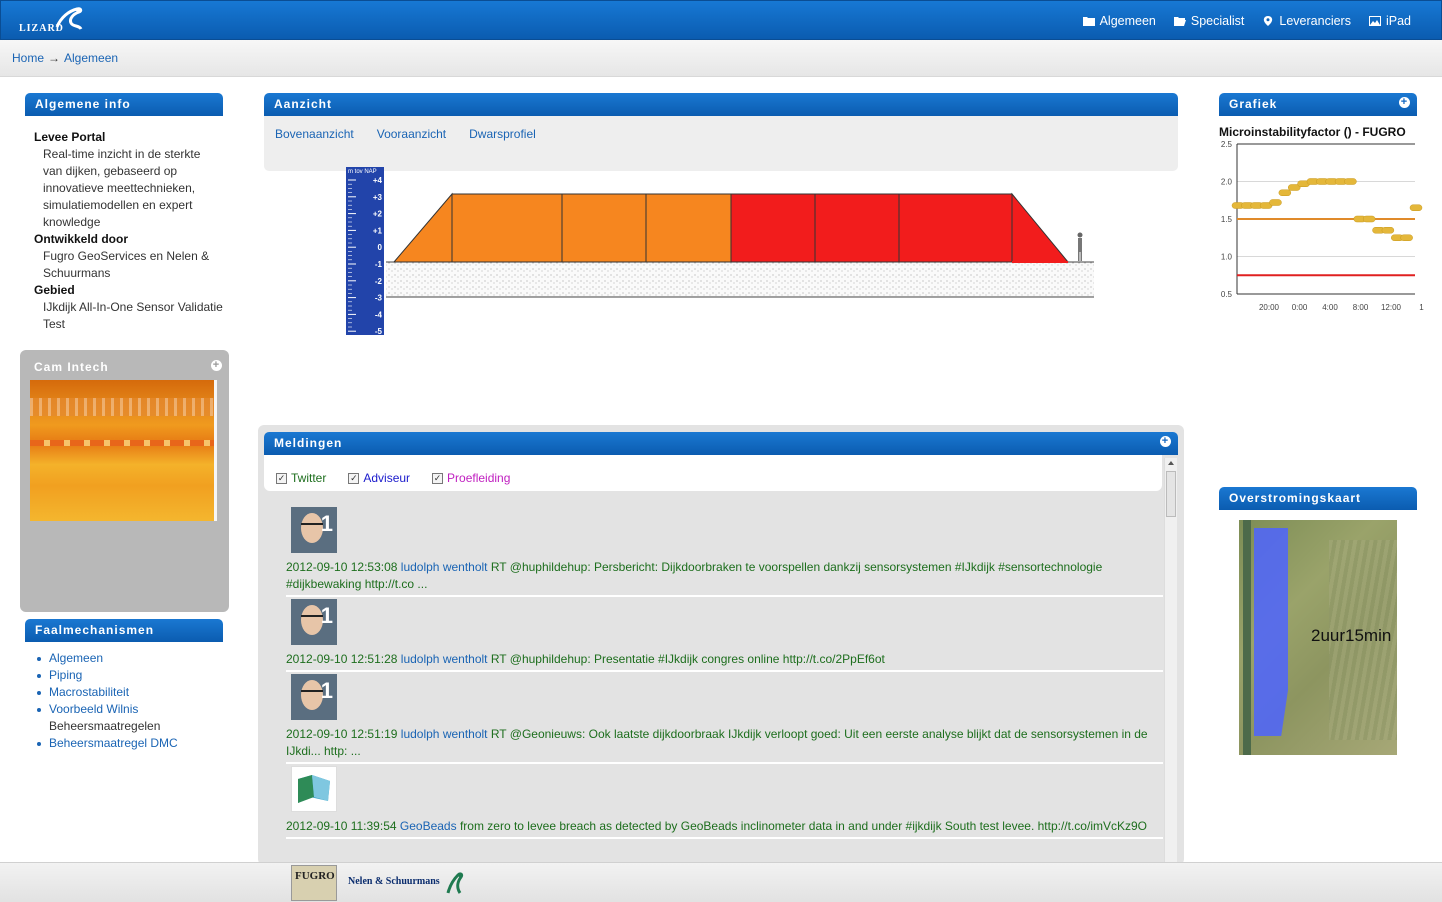  Describe the element at coordinates (1217, 21) in the screenshot. I see `nav-specialist-label: Specialist` at that location.